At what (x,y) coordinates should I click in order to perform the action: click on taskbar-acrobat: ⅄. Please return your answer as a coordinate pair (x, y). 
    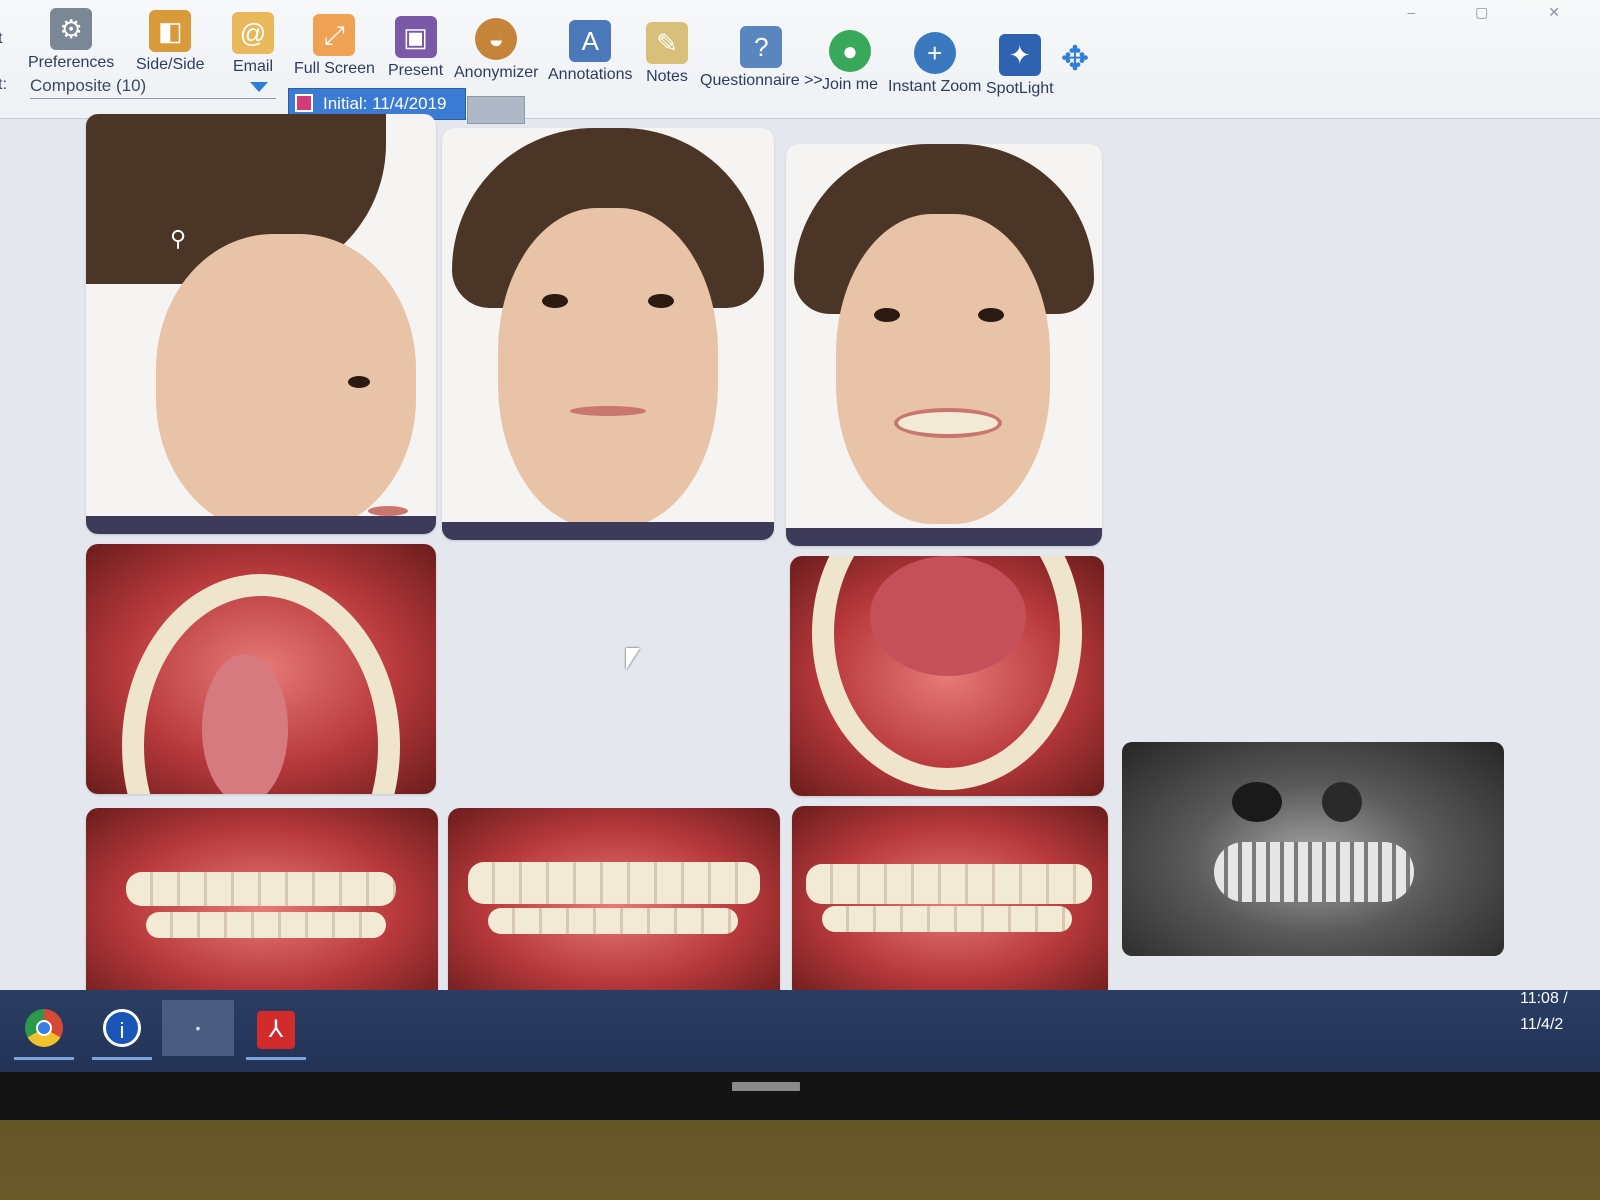
    Looking at the image, I should click on (276, 1030).